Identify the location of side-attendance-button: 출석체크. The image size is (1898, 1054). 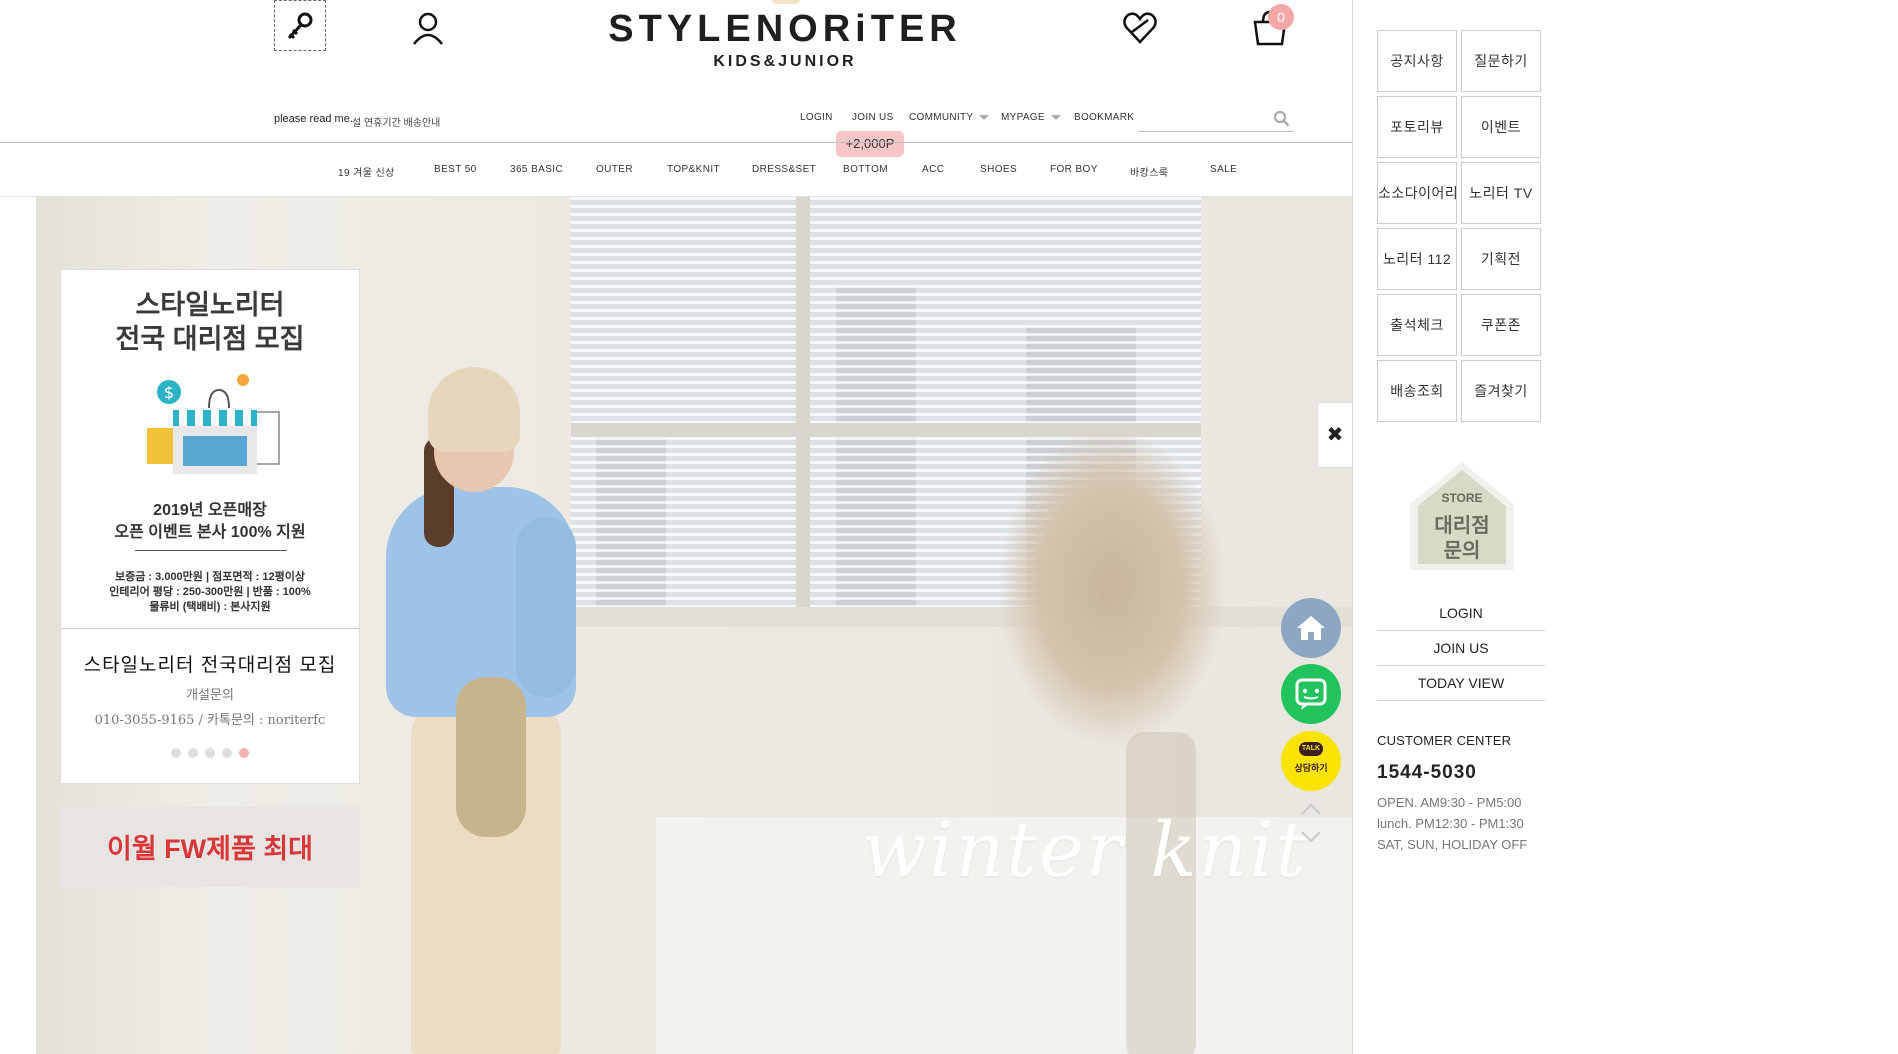
(1417, 325).